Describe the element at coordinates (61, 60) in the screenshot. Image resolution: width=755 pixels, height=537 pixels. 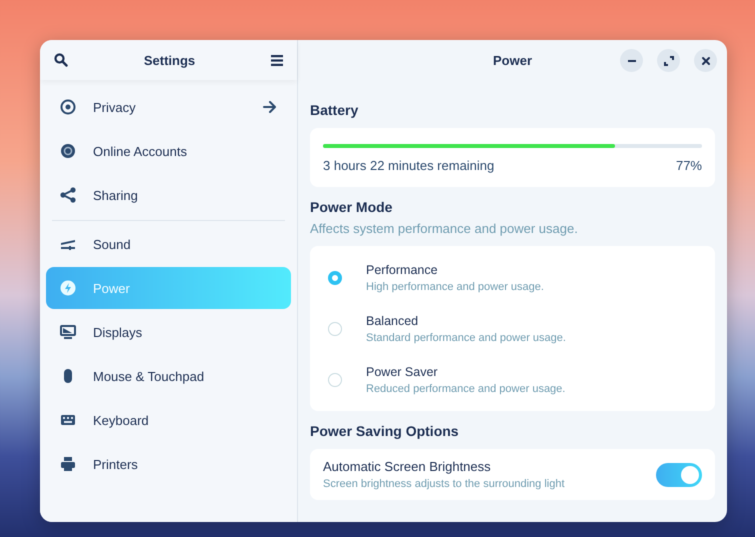
I see `search-icon` at that location.